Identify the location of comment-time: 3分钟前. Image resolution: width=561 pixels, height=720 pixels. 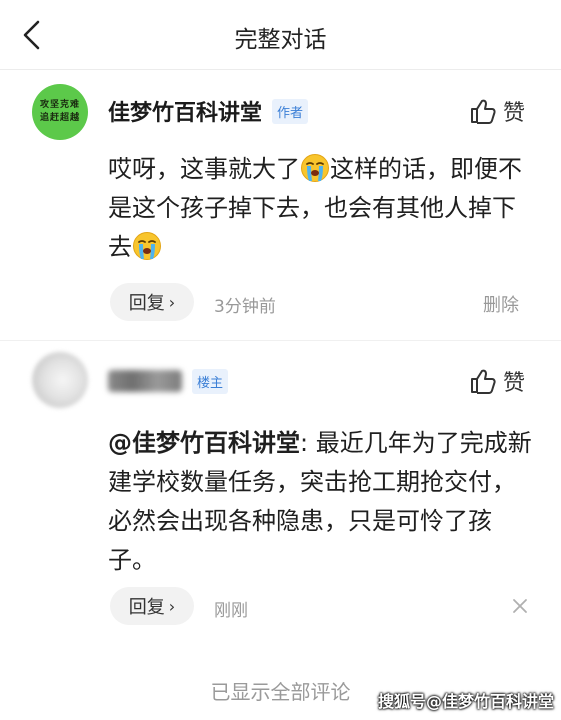
(245, 307).